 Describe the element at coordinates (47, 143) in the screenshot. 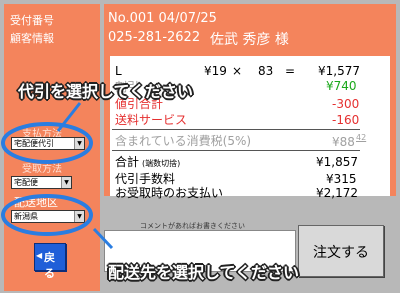

I see `payment-highlight-ring` at that location.